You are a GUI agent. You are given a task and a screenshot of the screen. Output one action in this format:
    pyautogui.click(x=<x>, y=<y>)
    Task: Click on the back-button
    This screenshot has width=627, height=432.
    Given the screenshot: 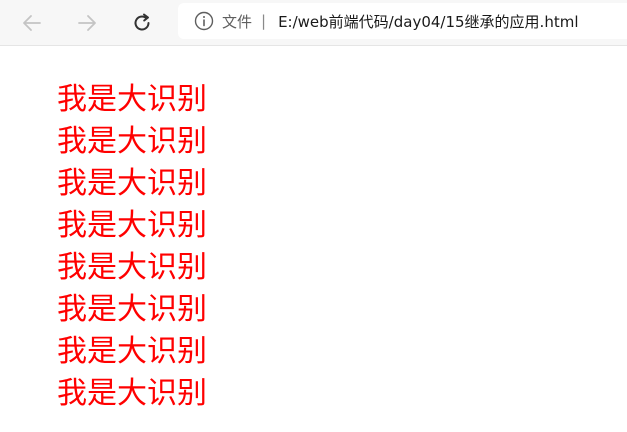 What is the action you would take?
    pyautogui.click(x=32, y=23)
    